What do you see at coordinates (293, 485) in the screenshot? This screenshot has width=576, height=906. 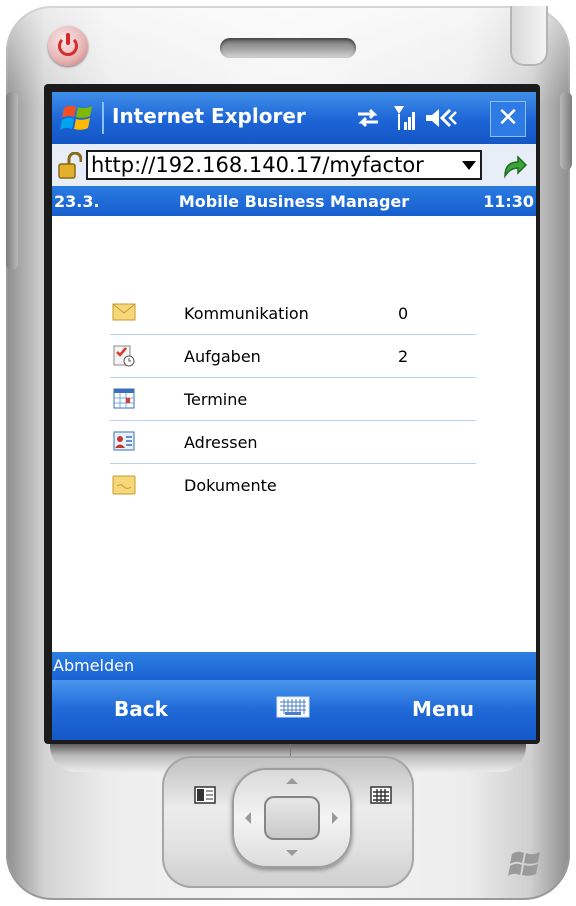 I see `menu-item-dokumente: Dokumente` at bounding box center [293, 485].